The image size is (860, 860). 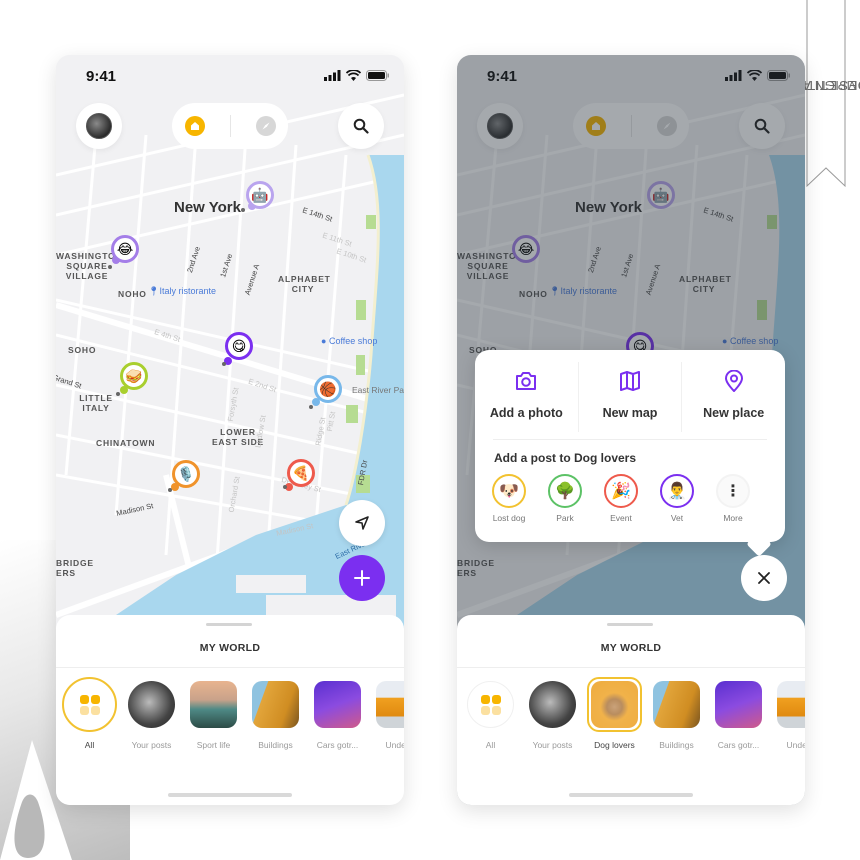 I want to click on camera-icon, so click(x=526, y=381).